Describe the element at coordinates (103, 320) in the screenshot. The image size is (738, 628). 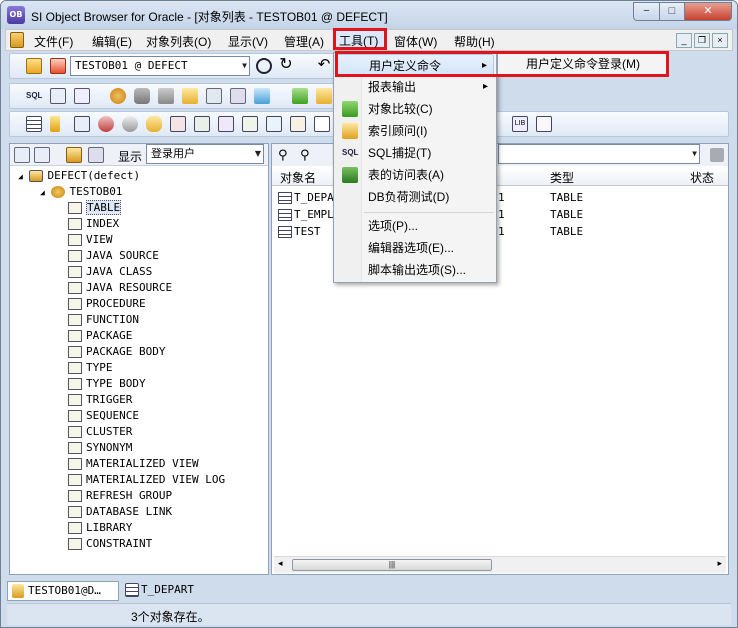
I see `tree-node-function: FUNCTION` at that location.